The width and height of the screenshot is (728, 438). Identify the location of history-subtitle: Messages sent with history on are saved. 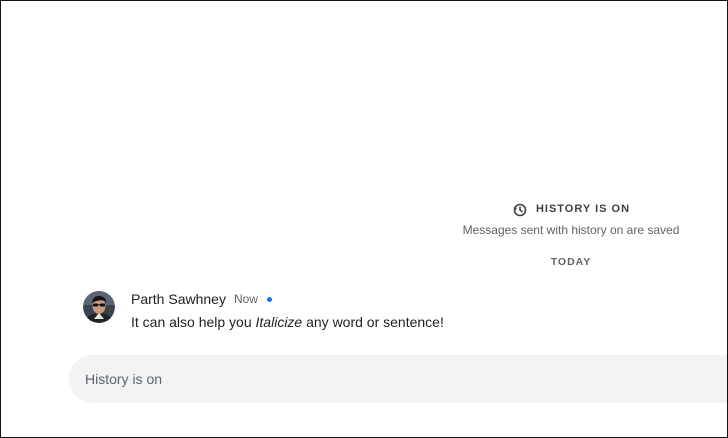
(571, 230).